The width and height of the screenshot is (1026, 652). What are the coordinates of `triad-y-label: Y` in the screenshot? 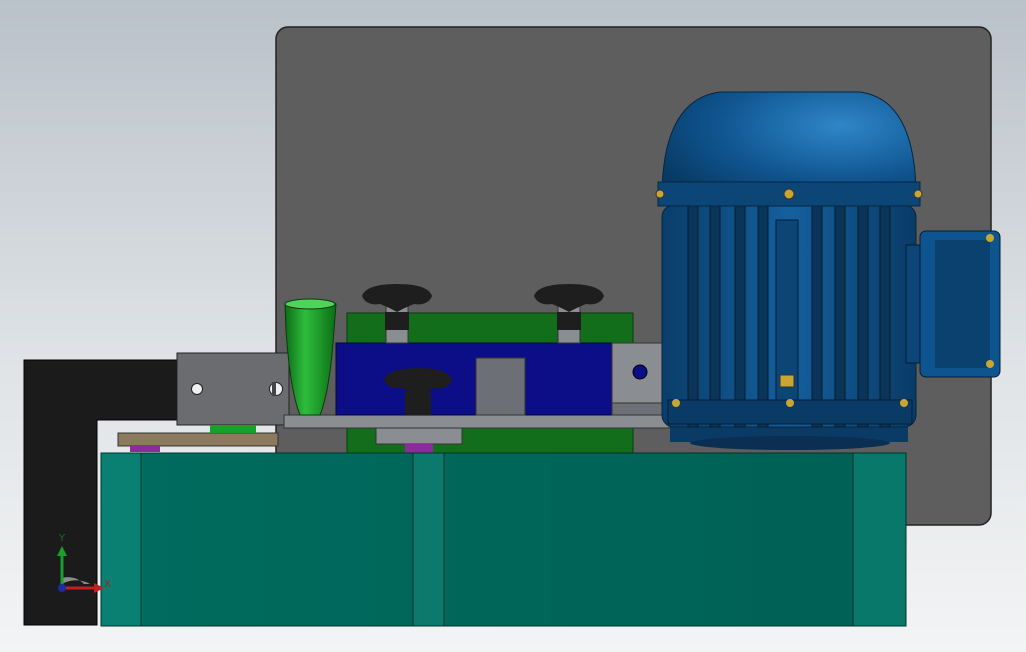 It's located at (62, 538).